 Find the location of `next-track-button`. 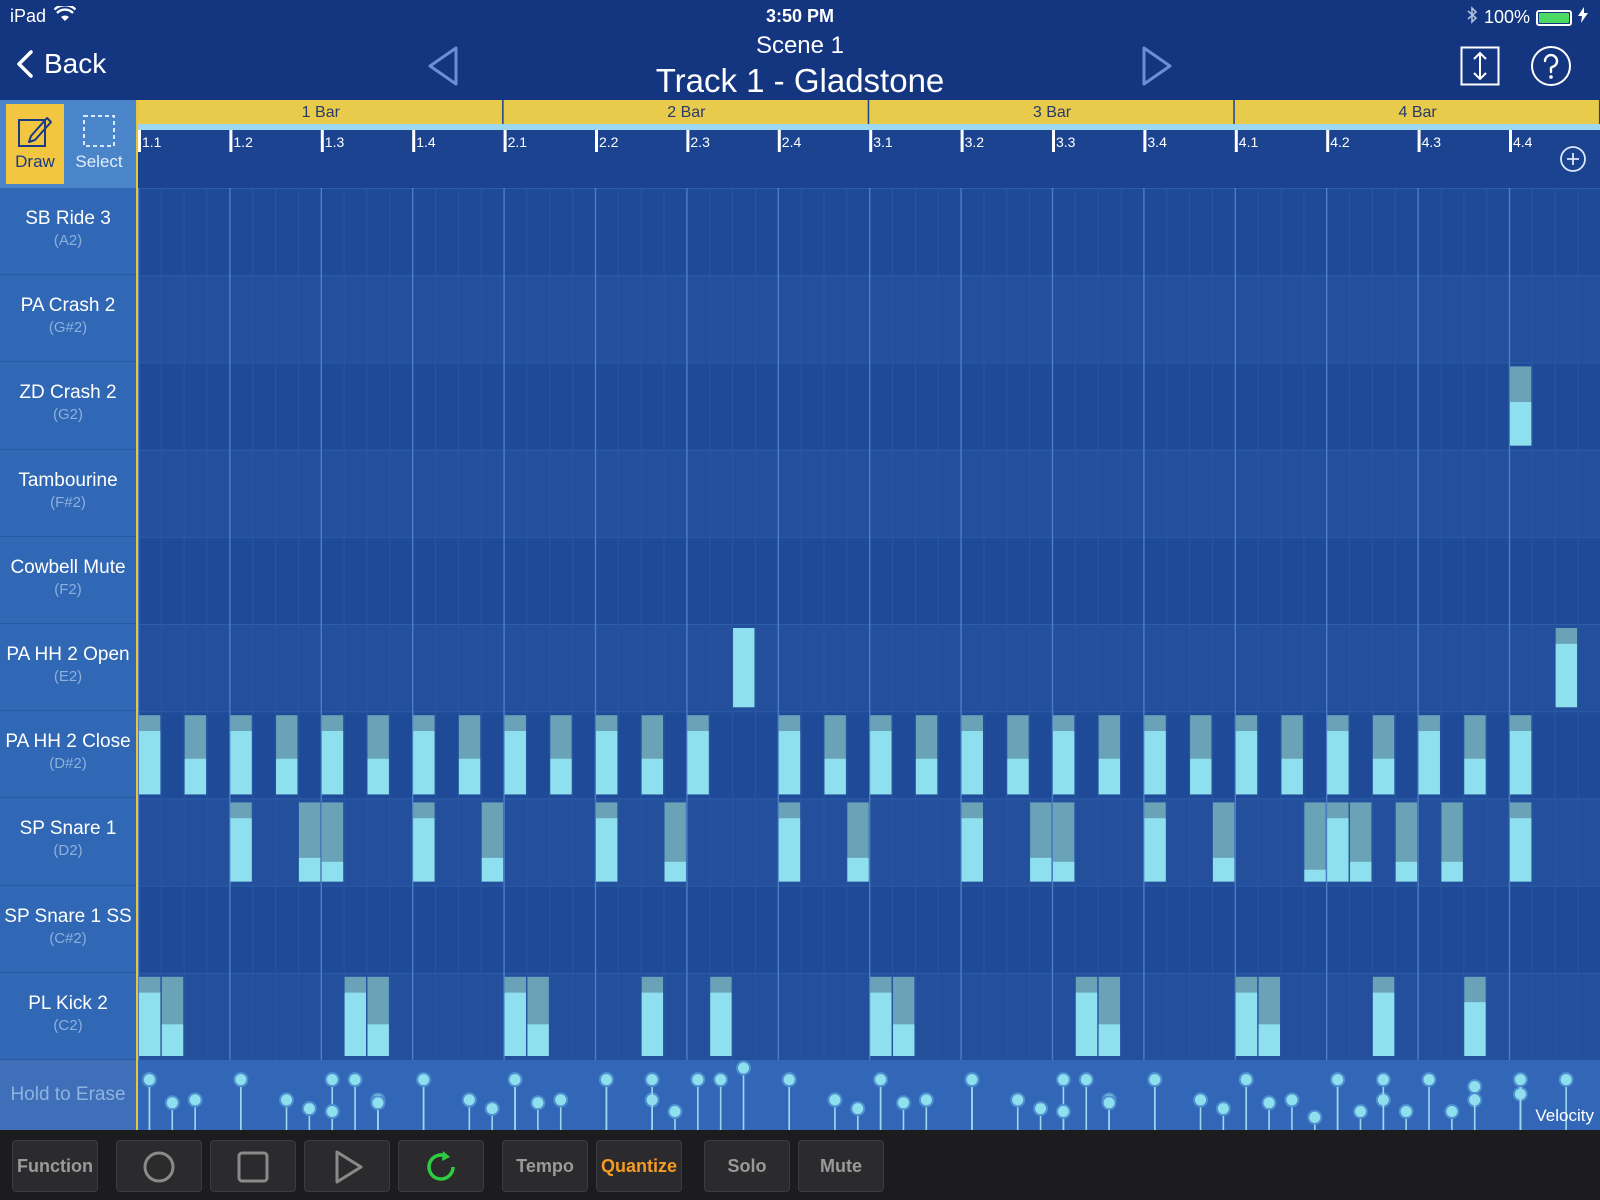

next-track-button is located at coordinates (1156, 66).